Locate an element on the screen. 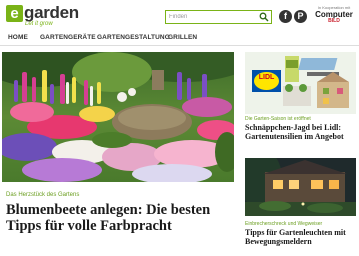  search-box is located at coordinates (218, 17).